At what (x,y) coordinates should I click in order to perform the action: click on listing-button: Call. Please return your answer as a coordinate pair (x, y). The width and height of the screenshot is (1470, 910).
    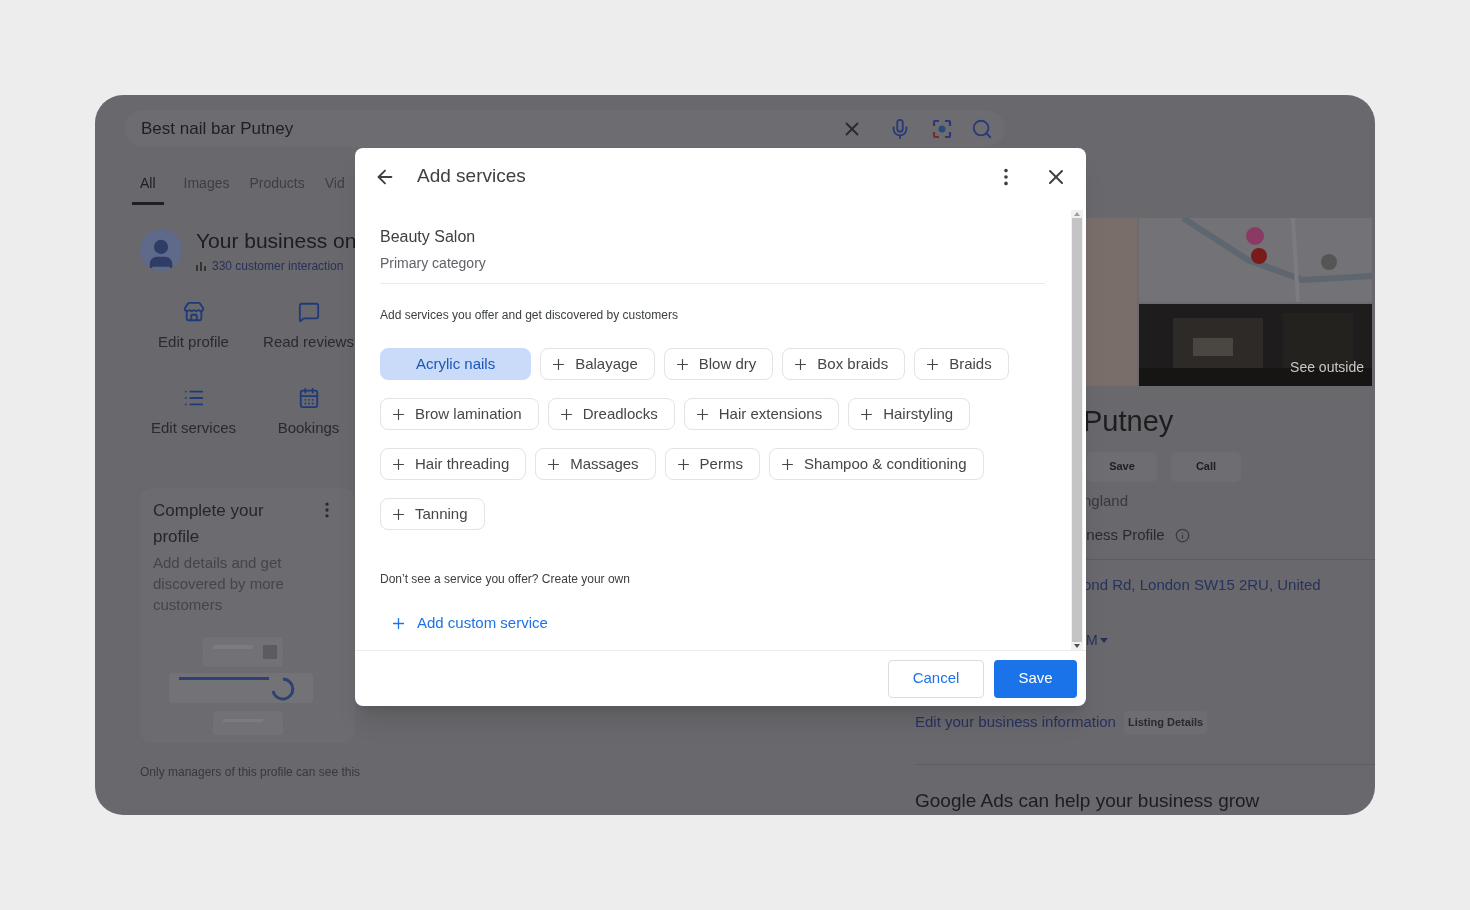
    Looking at the image, I should click on (1206, 466).